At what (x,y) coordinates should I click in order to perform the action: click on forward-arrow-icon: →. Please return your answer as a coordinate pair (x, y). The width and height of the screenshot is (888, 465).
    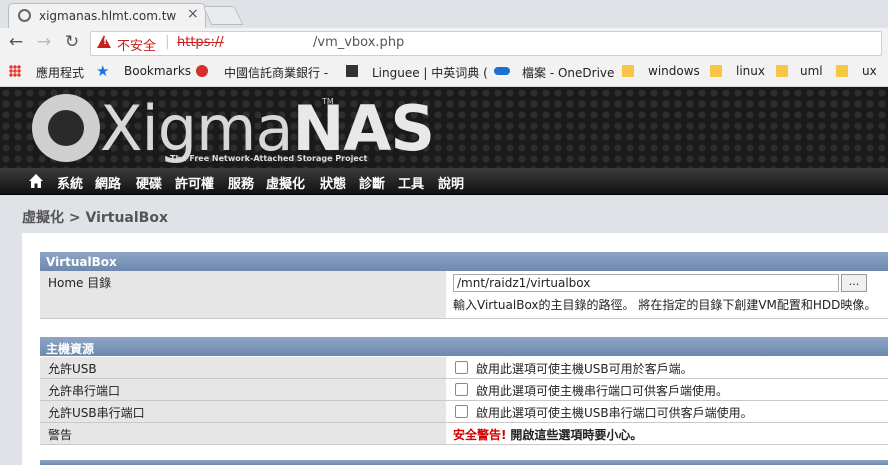
    Looking at the image, I should click on (44, 42).